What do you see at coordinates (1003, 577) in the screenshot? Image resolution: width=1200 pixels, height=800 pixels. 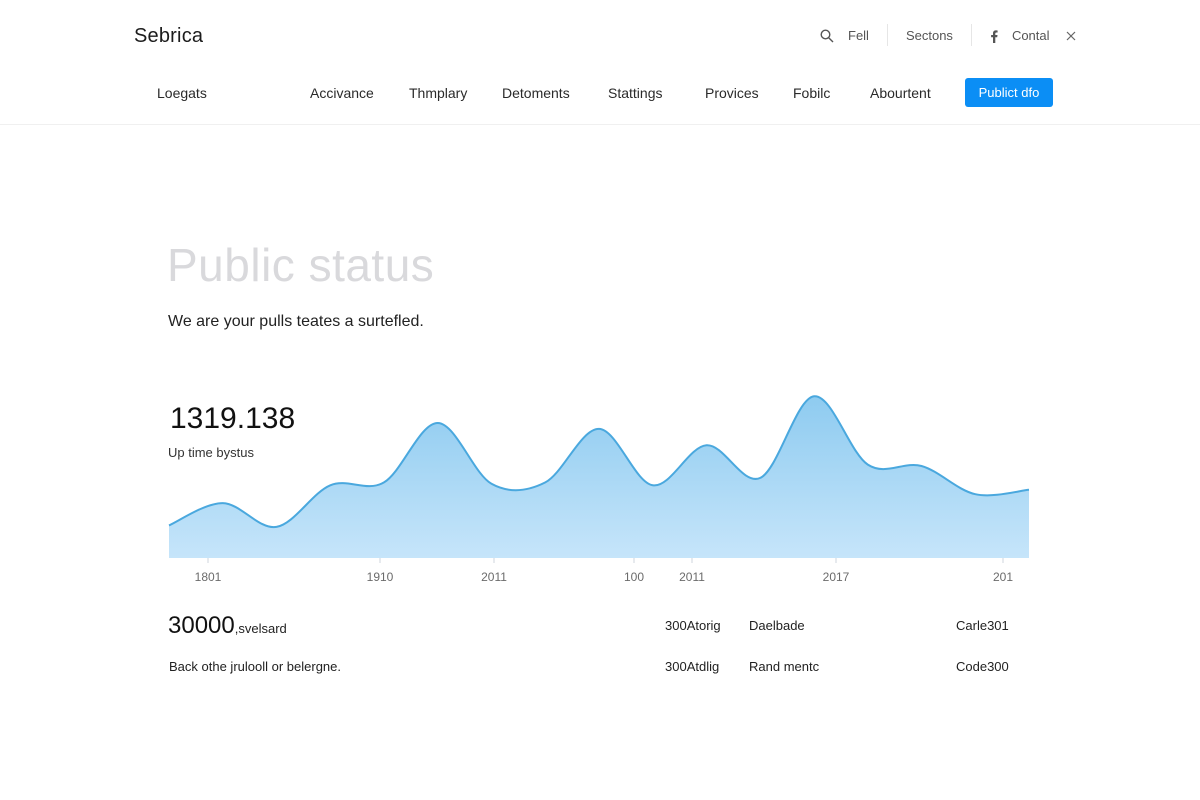 I see `x-tick-label: 201` at bounding box center [1003, 577].